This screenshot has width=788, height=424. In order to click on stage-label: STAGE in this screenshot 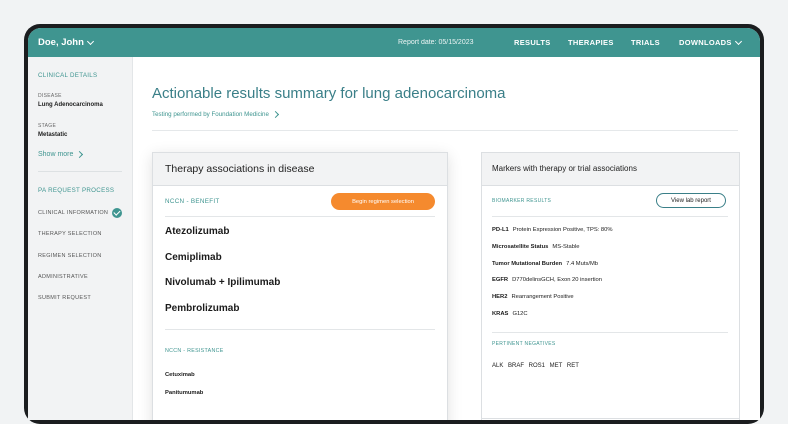, I will do `click(47, 126)`.